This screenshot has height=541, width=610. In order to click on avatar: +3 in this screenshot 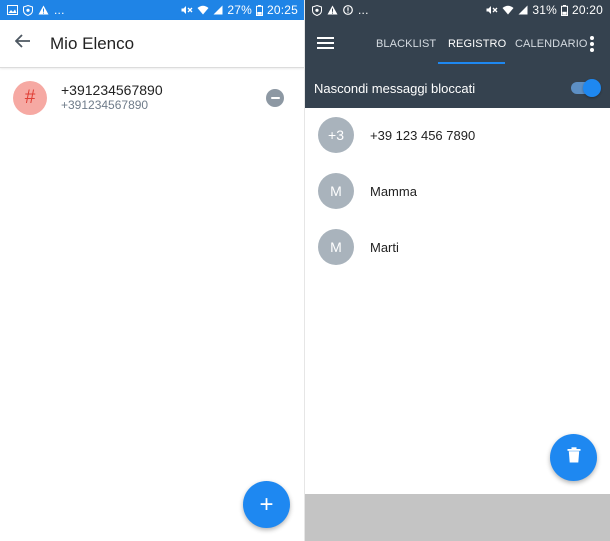, I will do `click(336, 135)`.